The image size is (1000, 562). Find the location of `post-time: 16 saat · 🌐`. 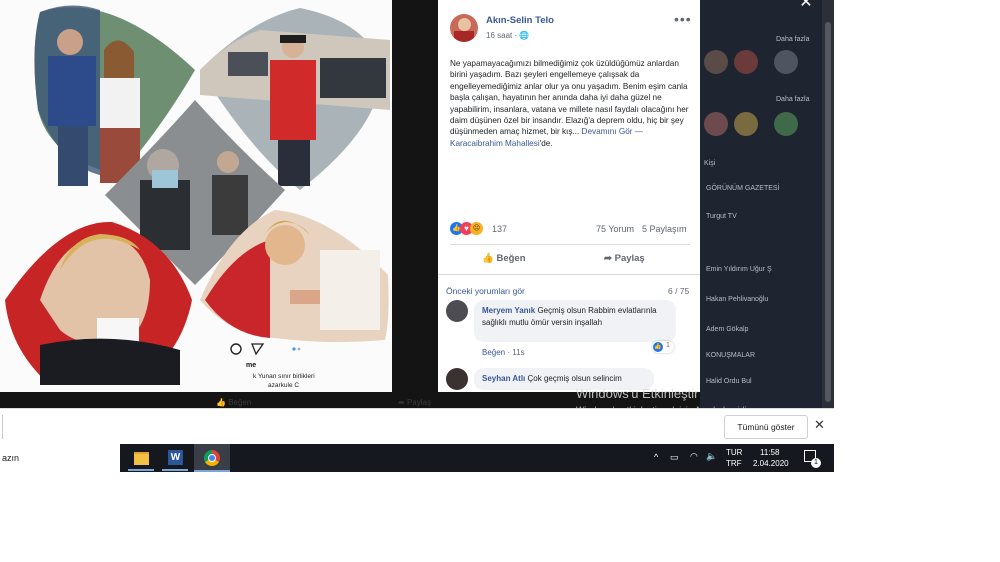

post-time: 16 saat · 🌐 is located at coordinates (507, 35).